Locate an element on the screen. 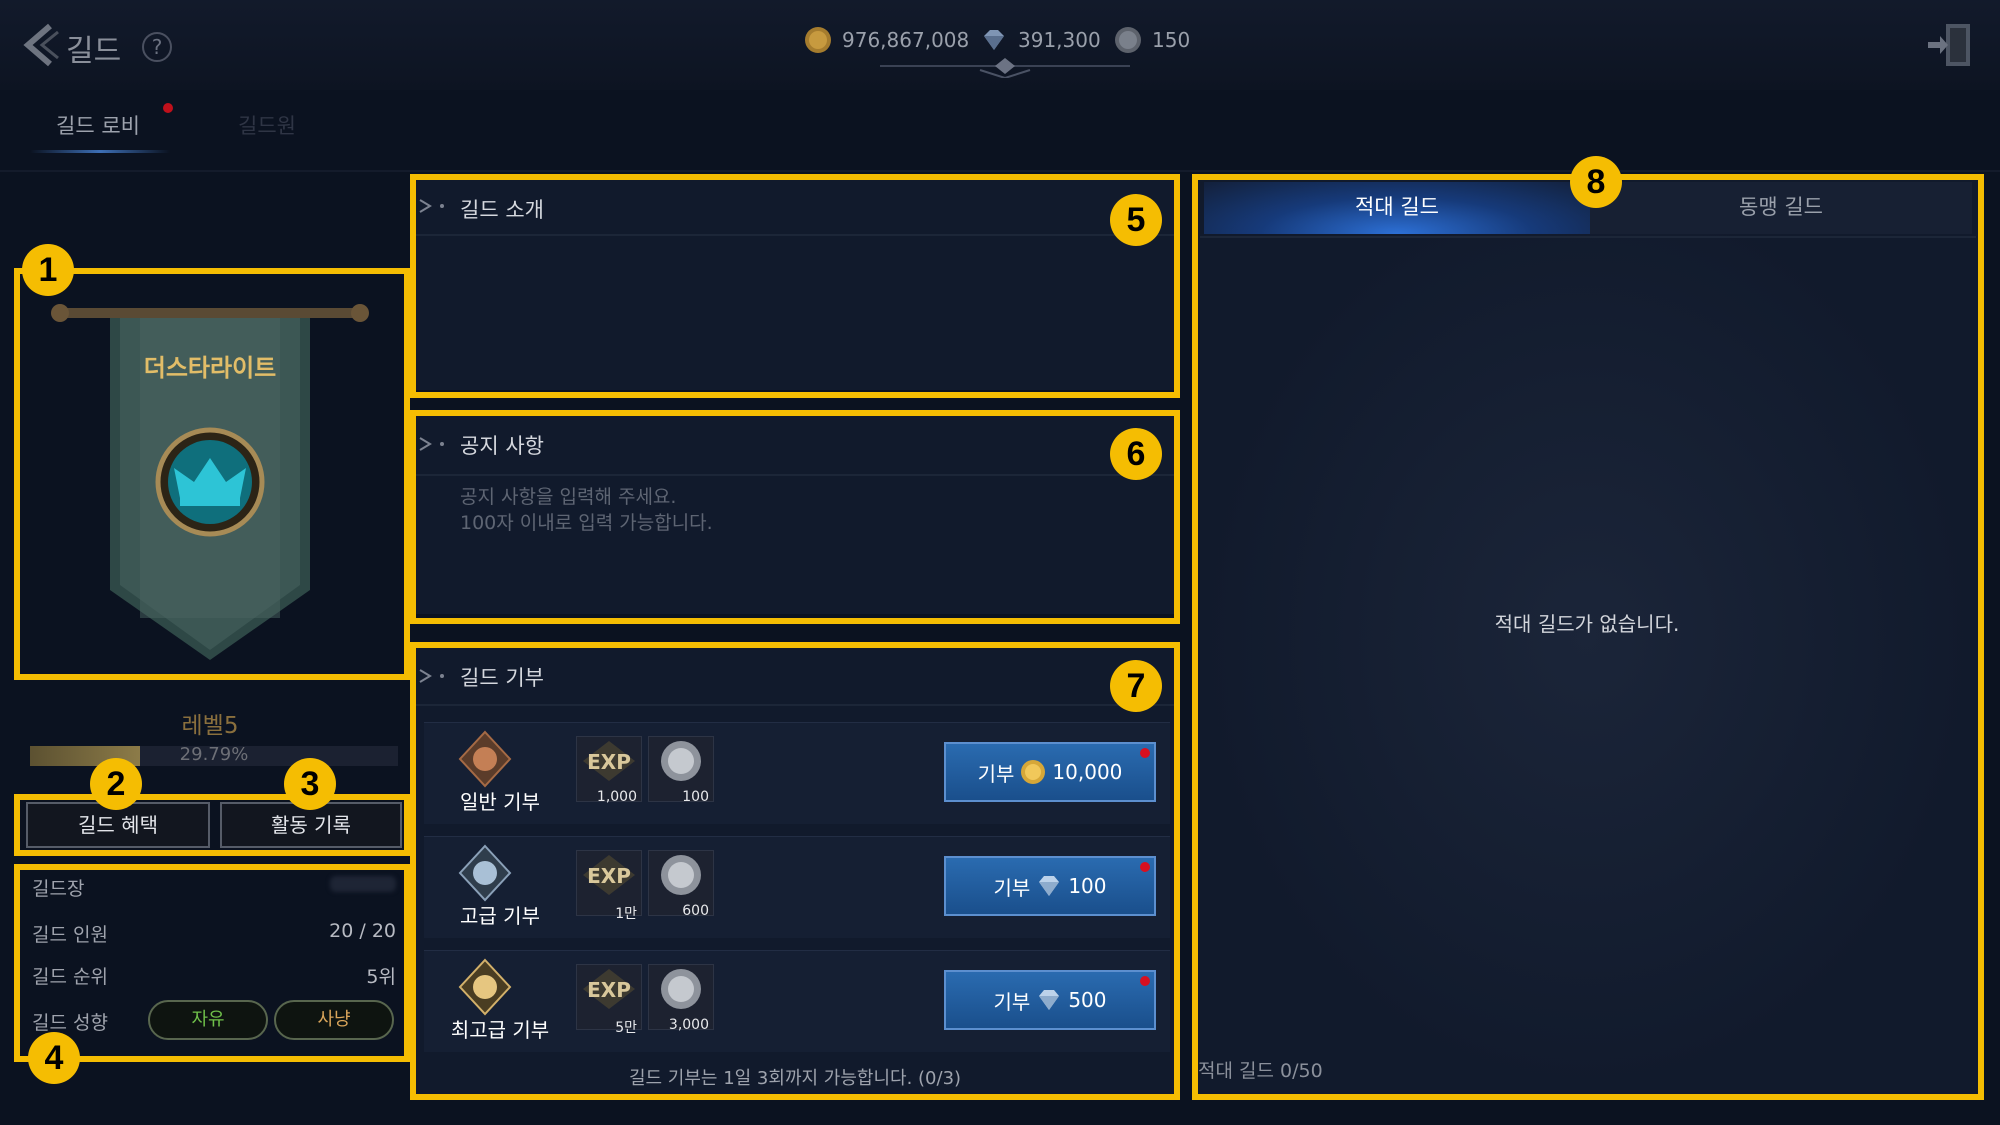  gold-currency: 976,867,008 is located at coordinates (886, 40).